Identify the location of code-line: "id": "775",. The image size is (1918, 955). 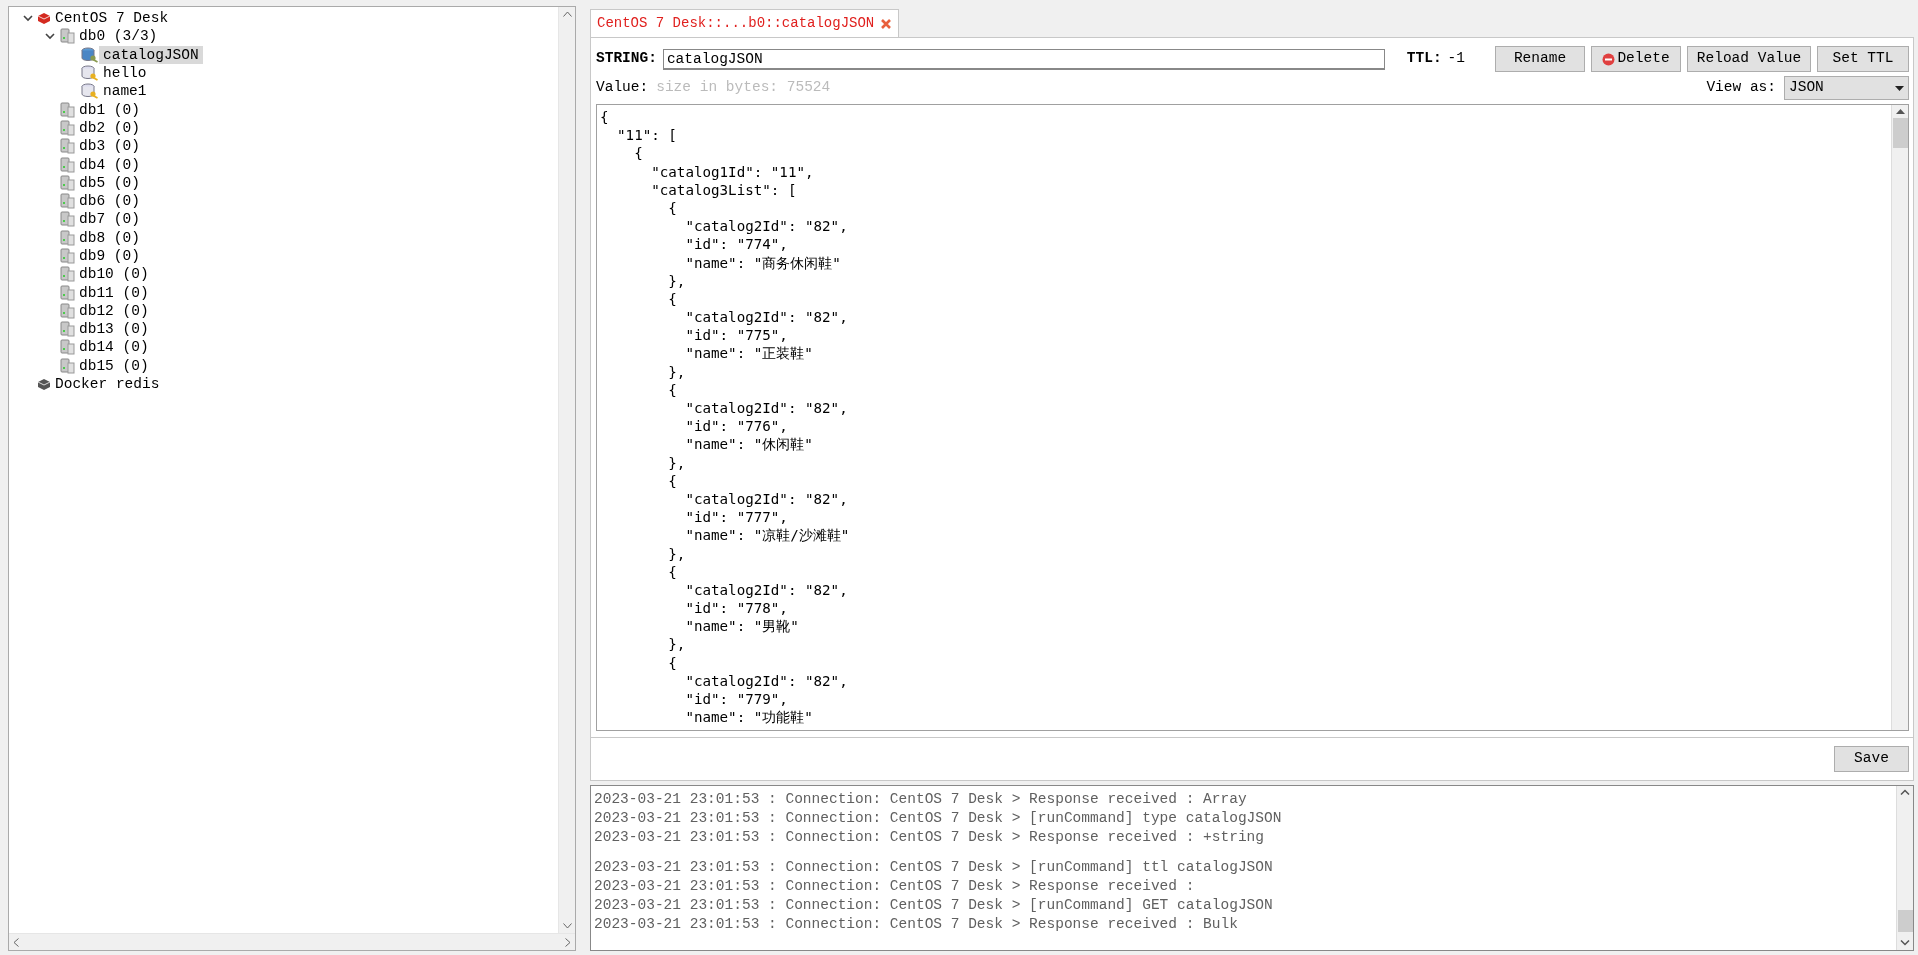
(736, 335).